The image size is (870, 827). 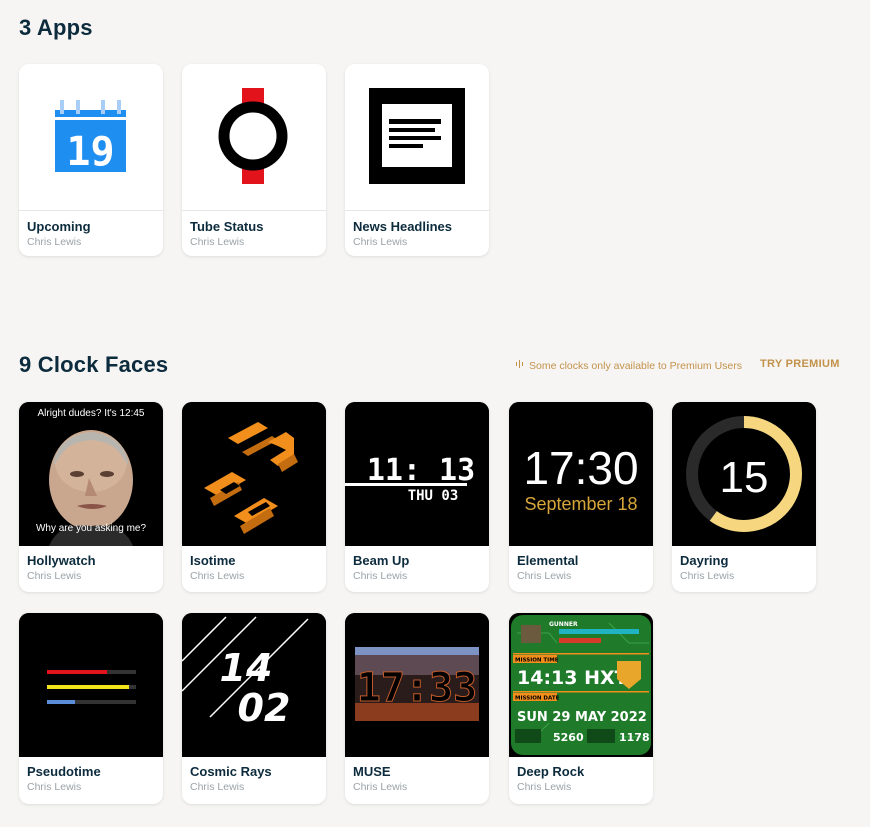 I want to click on clock-thumbnail: 15, so click(x=744, y=474).